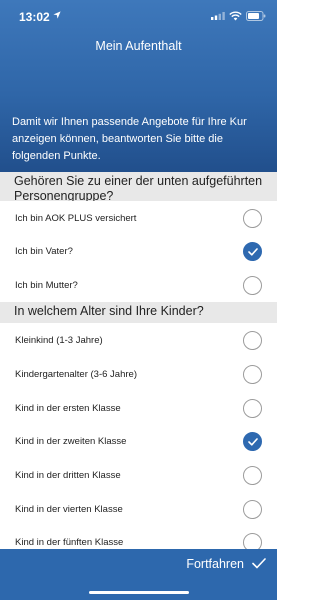 Image resolution: width=320 pixels, height=600 pixels. I want to click on option-row-kleinkind: Kleinkind (1-3 Jahre), so click(138, 341).